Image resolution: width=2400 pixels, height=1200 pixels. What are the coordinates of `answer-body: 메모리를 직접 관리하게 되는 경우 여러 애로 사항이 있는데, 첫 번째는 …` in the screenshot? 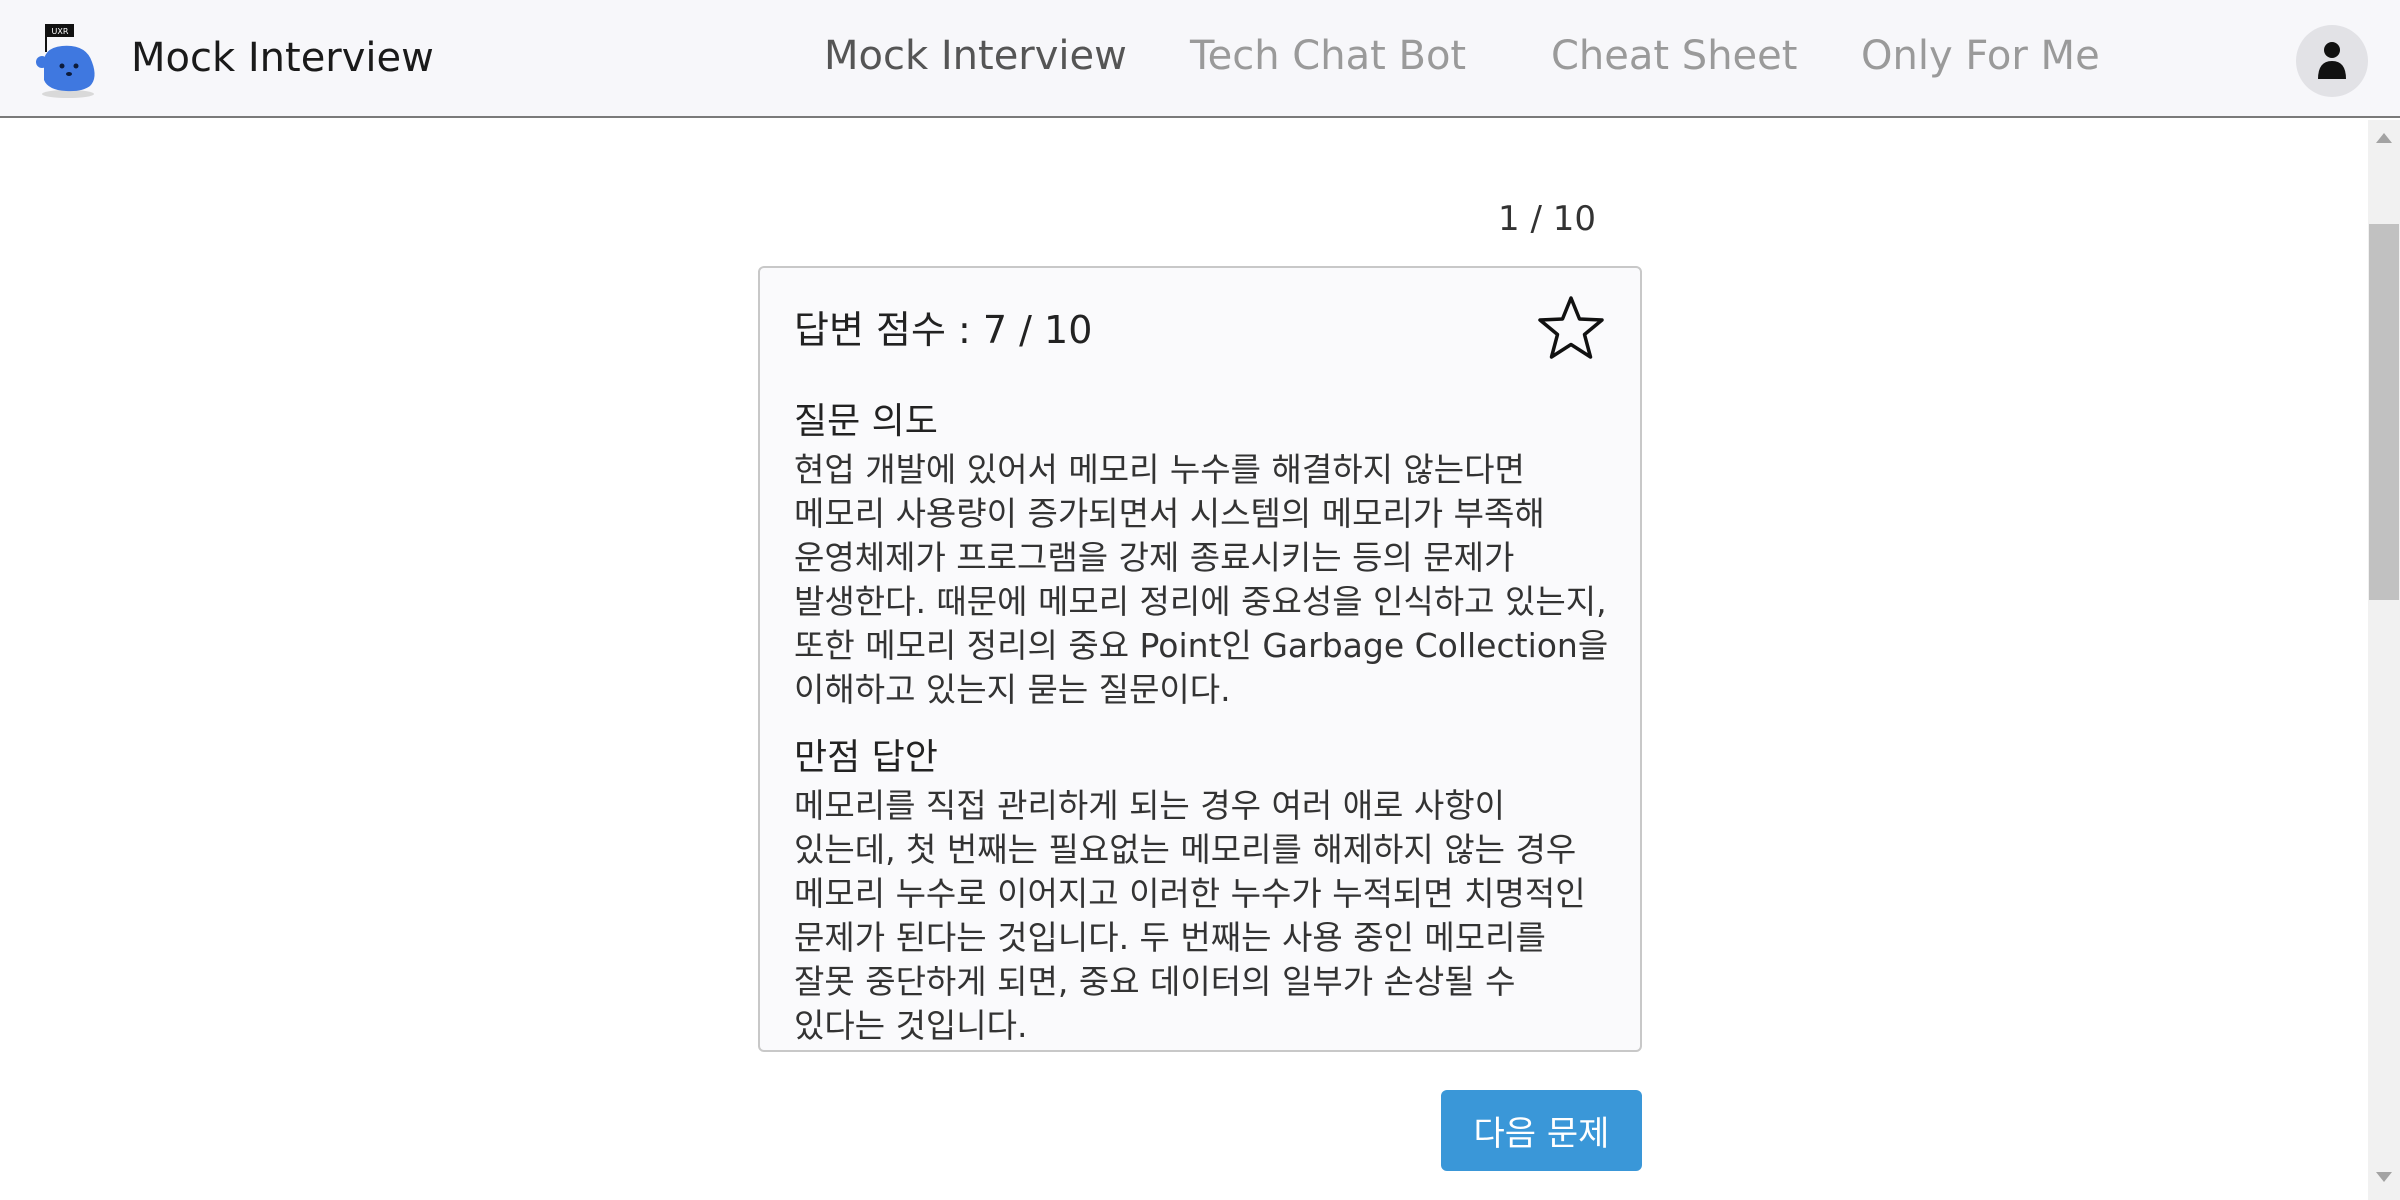 It's located at (1190, 915).